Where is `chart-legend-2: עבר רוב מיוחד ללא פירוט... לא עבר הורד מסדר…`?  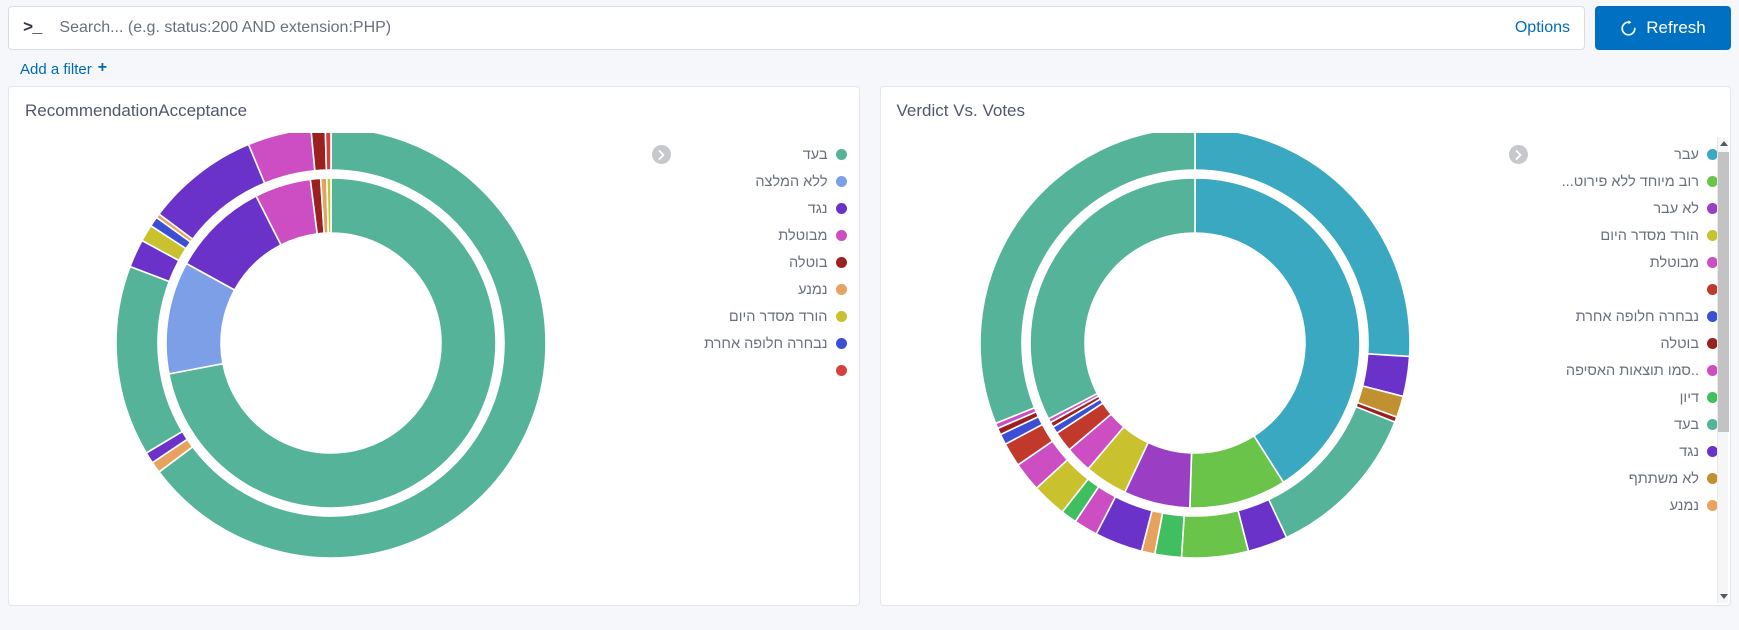 chart-legend-2: עבר רוב מיוחד ללא פירוט... לא עבר הורד מסדר… is located at coordinates (1615, 367).